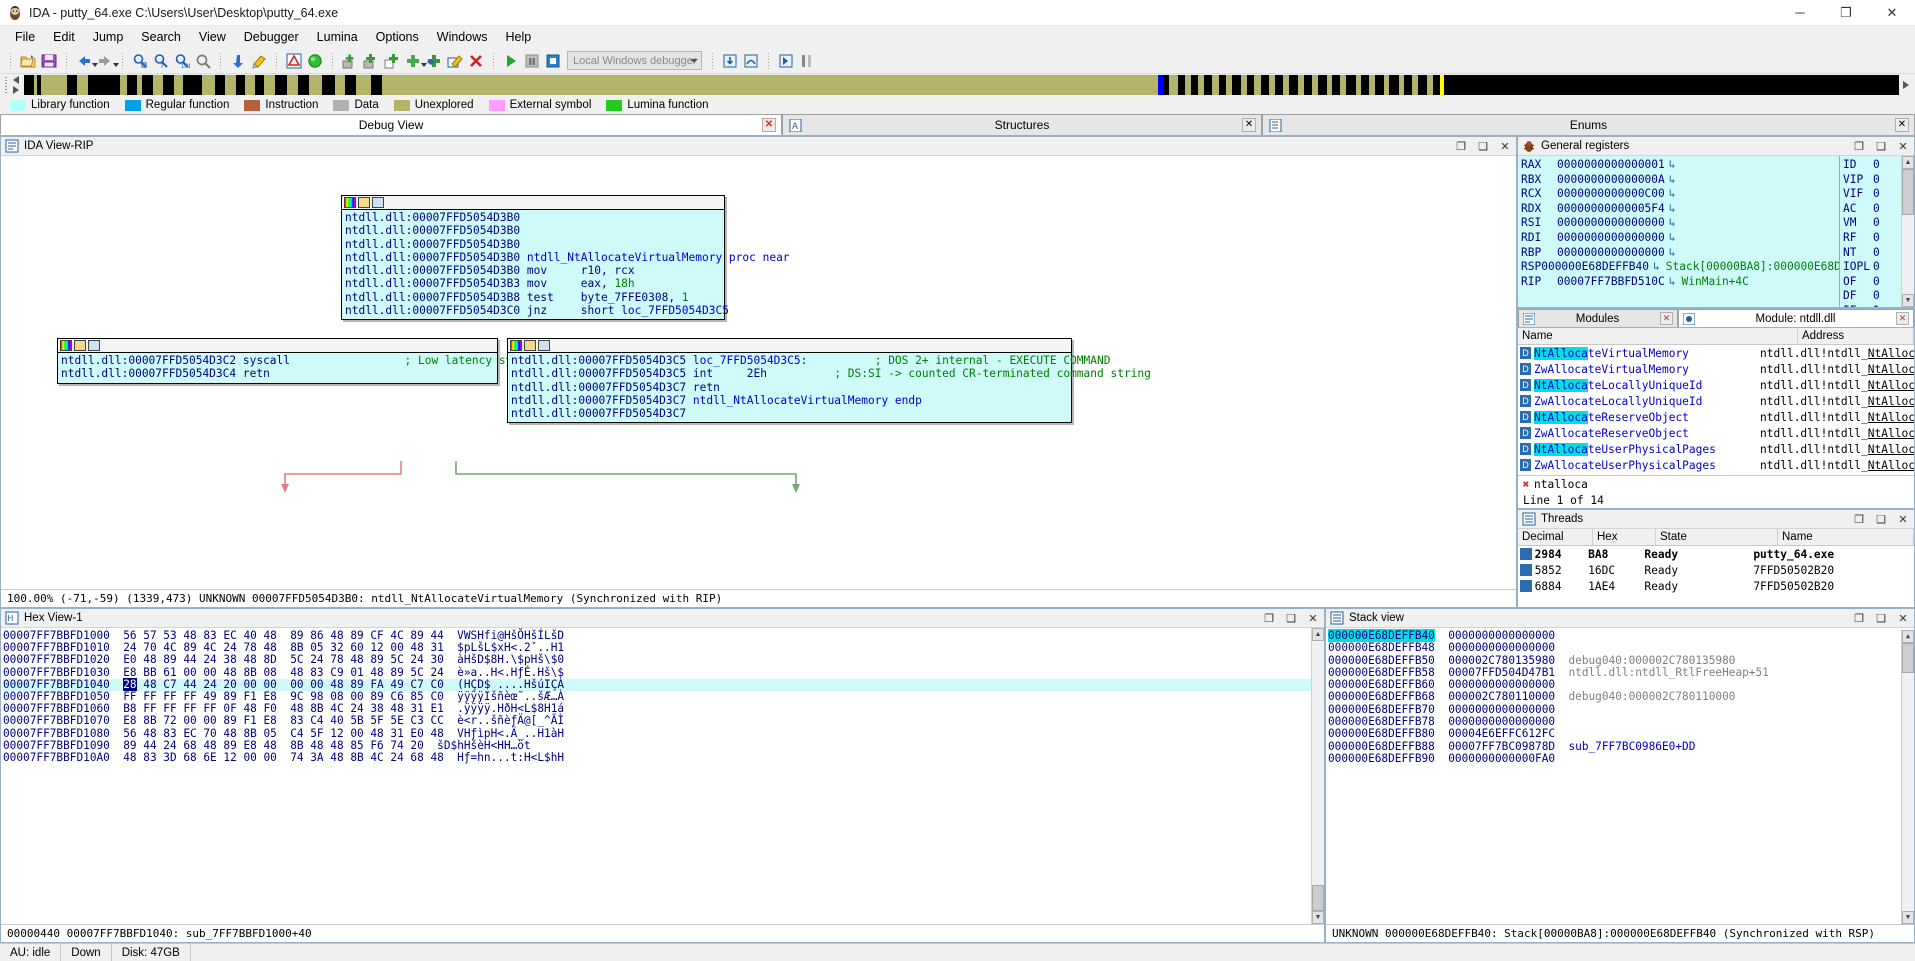  What do you see at coordinates (28, 61) in the screenshot?
I see `open-file-icon` at bounding box center [28, 61].